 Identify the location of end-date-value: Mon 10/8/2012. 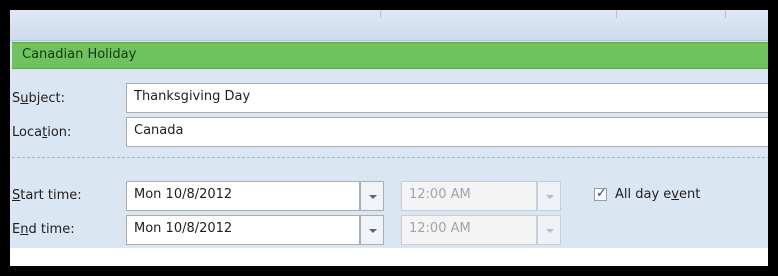
(183, 228).